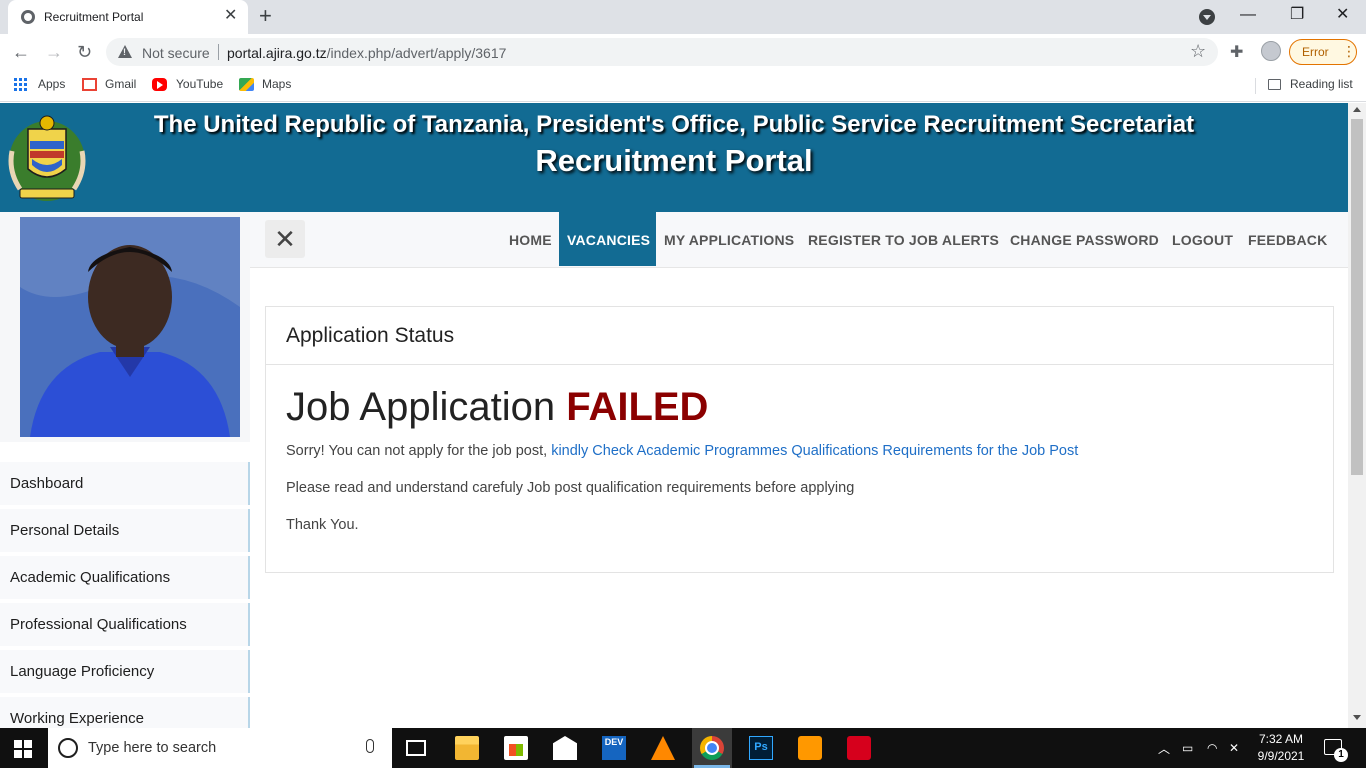 The width and height of the screenshot is (1366, 768). What do you see at coordinates (1357, 717) in the screenshot?
I see `scroll-down-icon` at bounding box center [1357, 717].